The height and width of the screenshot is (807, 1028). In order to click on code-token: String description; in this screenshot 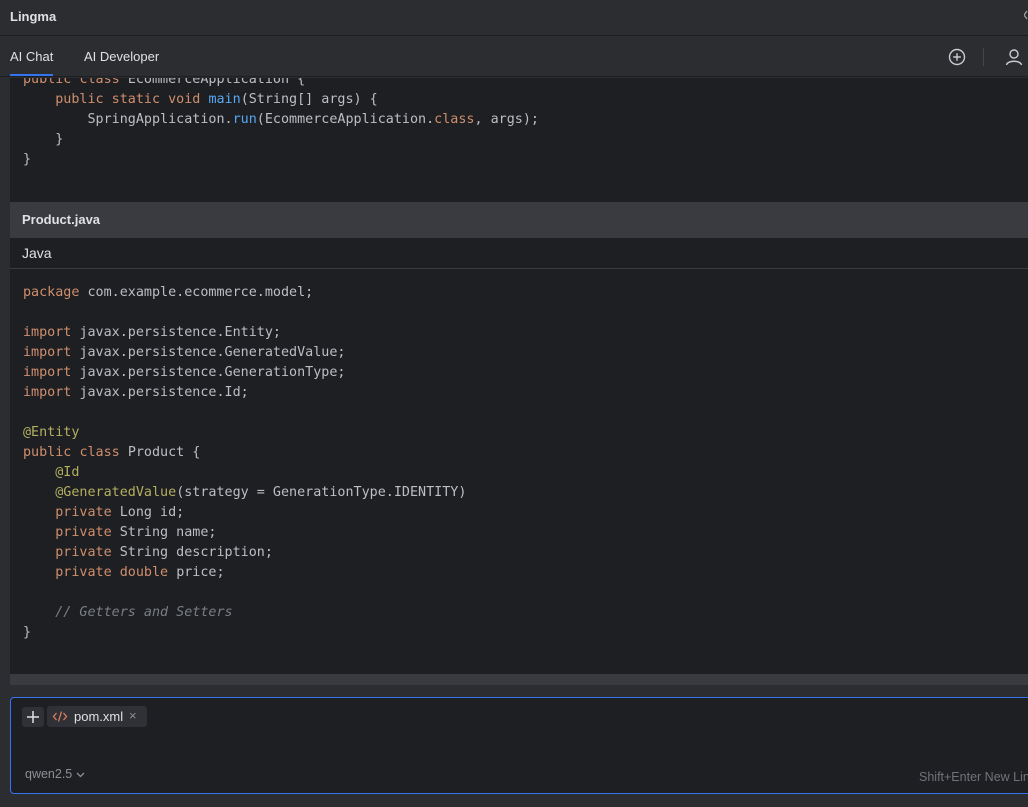, I will do `click(196, 552)`.